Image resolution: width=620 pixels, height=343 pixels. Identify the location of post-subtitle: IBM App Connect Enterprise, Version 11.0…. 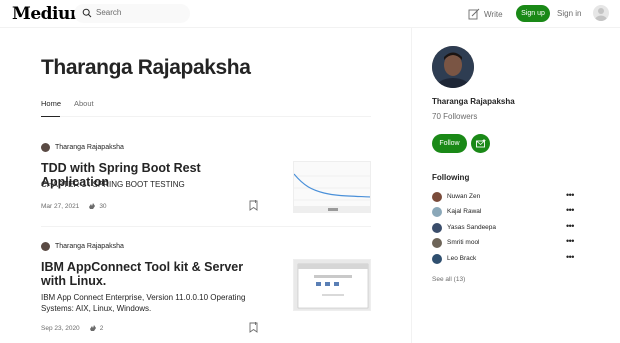
(143, 303).